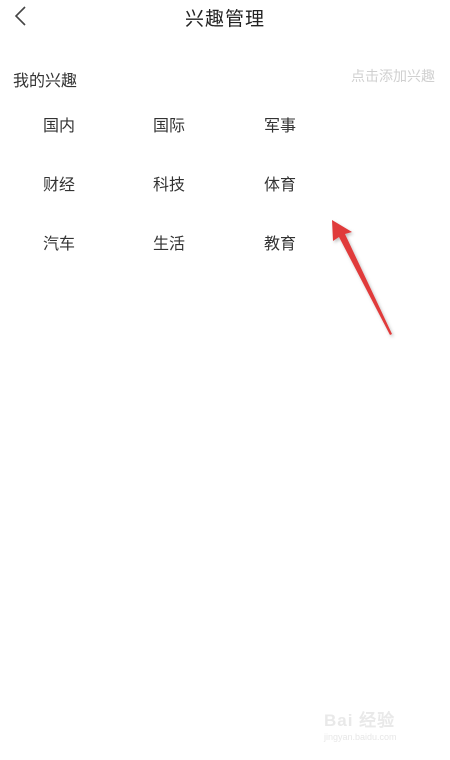 The height and width of the screenshot is (760, 450). Describe the element at coordinates (398, 76) in the screenshot. I see `add-interest-link: 点击添加兴趣` at that location.